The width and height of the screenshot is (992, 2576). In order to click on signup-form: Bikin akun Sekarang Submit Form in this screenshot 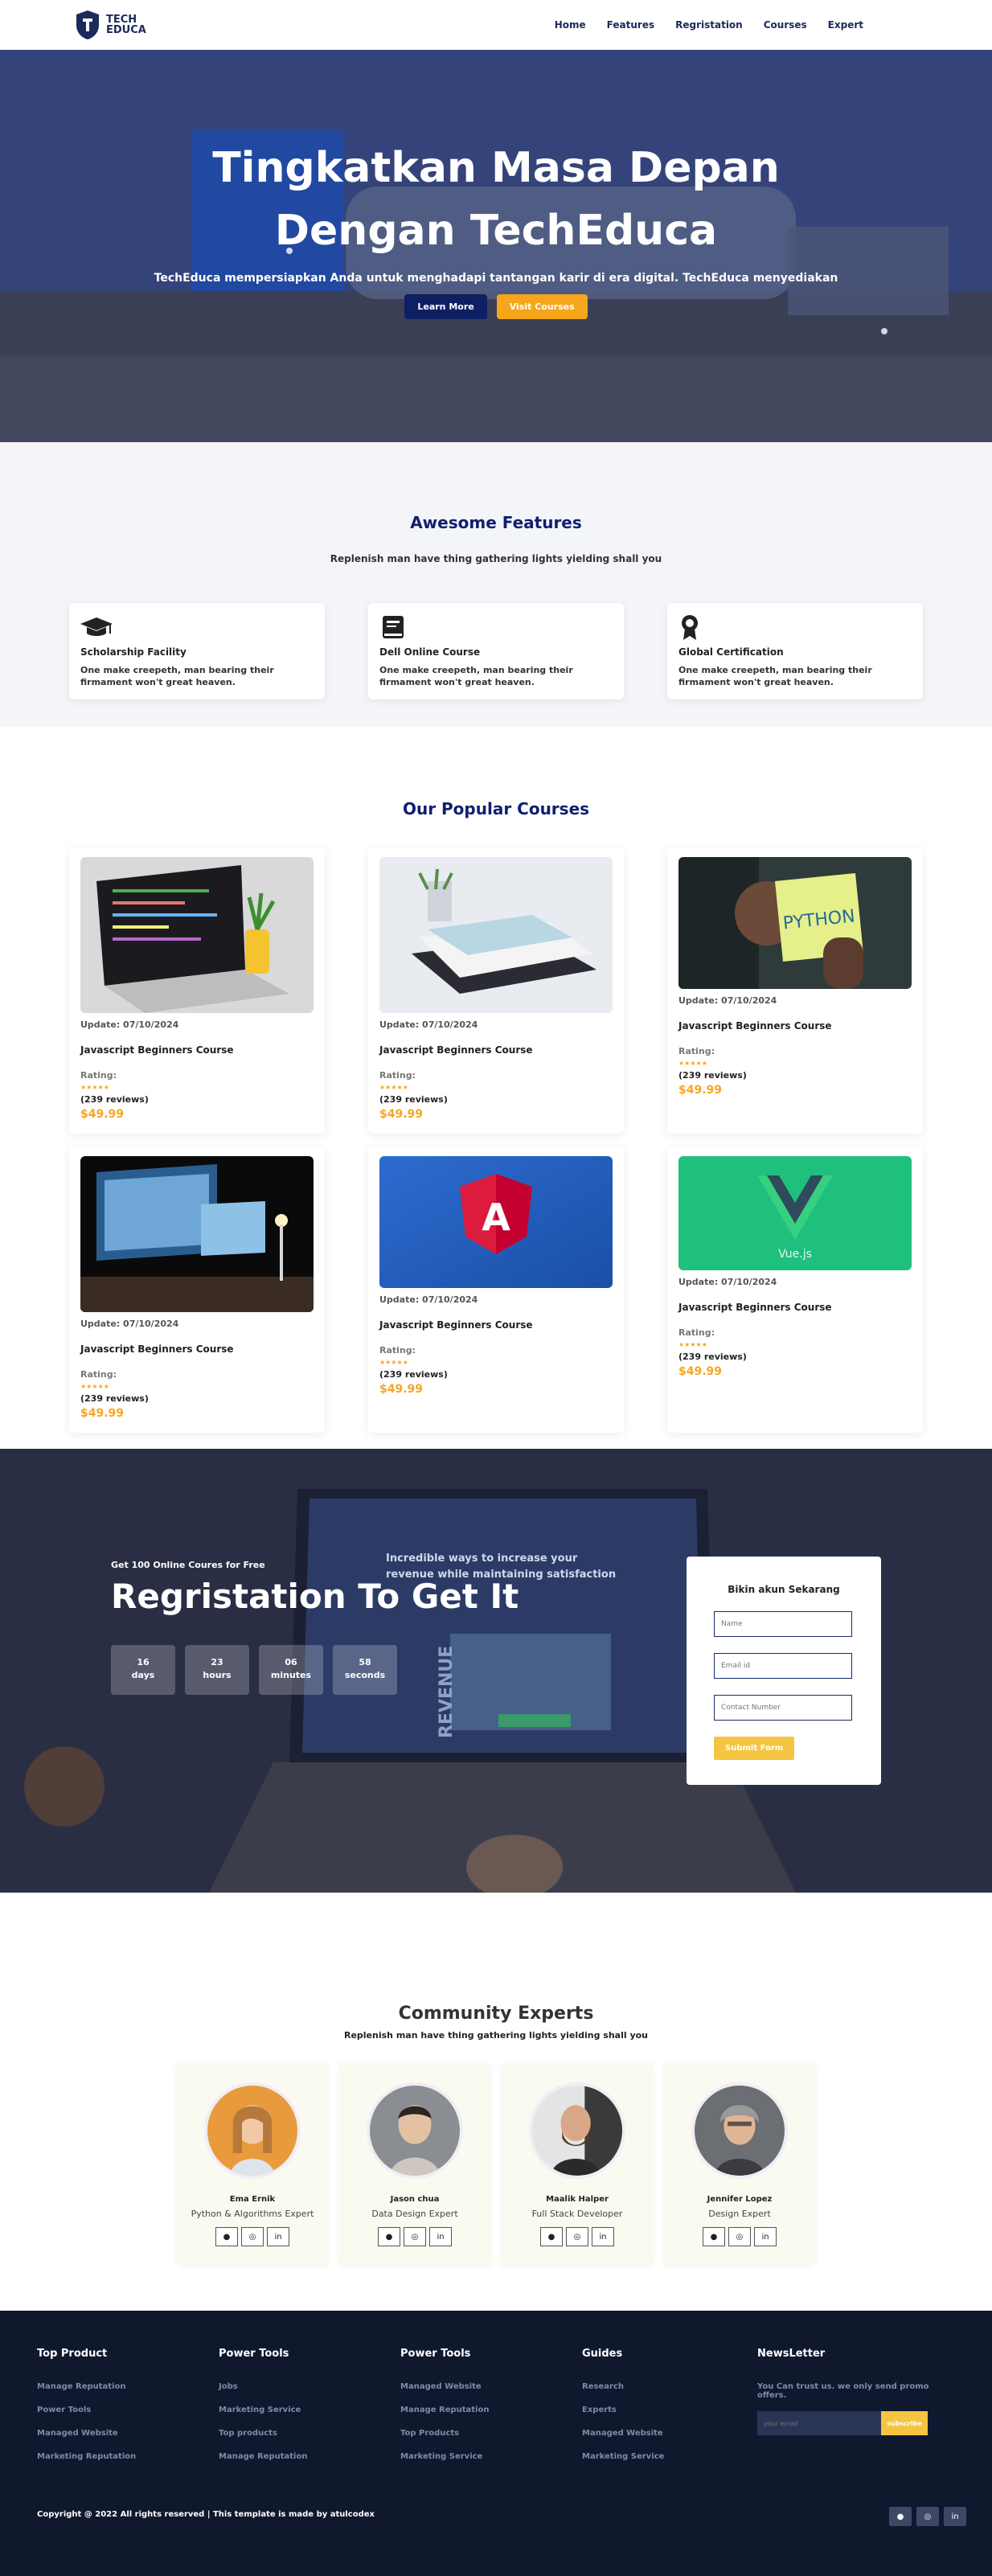, I will do `click(784, 1671)`.